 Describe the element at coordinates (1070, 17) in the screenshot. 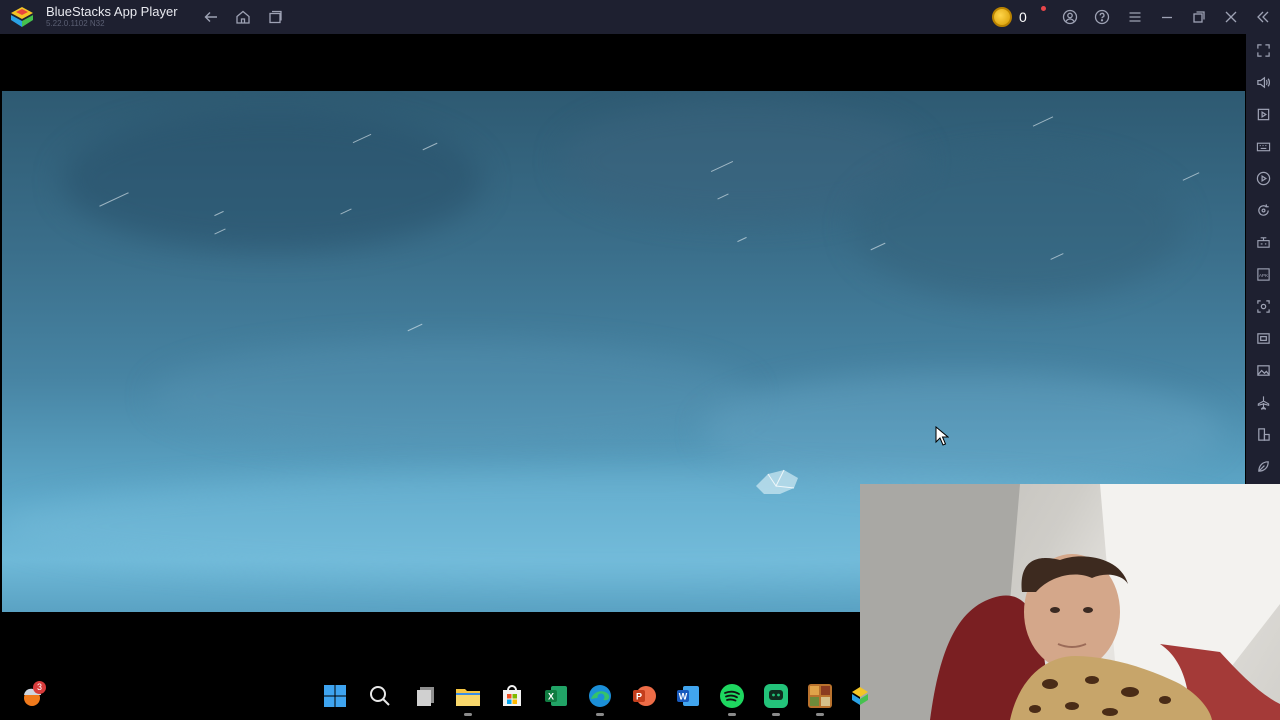

I see `account-icon` at that location.